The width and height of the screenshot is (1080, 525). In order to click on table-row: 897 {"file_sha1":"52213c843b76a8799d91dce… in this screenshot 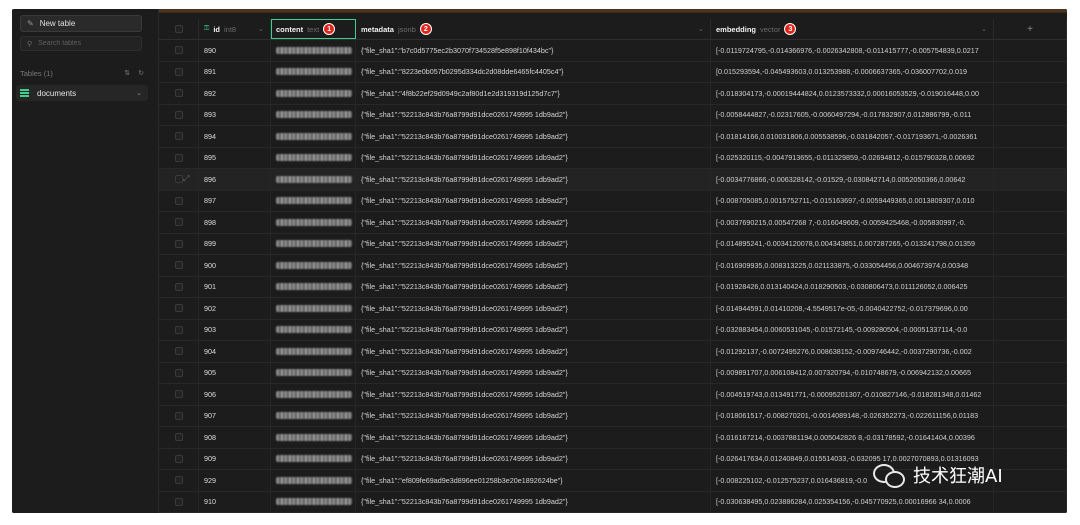, I will do `click(613, 201)`.